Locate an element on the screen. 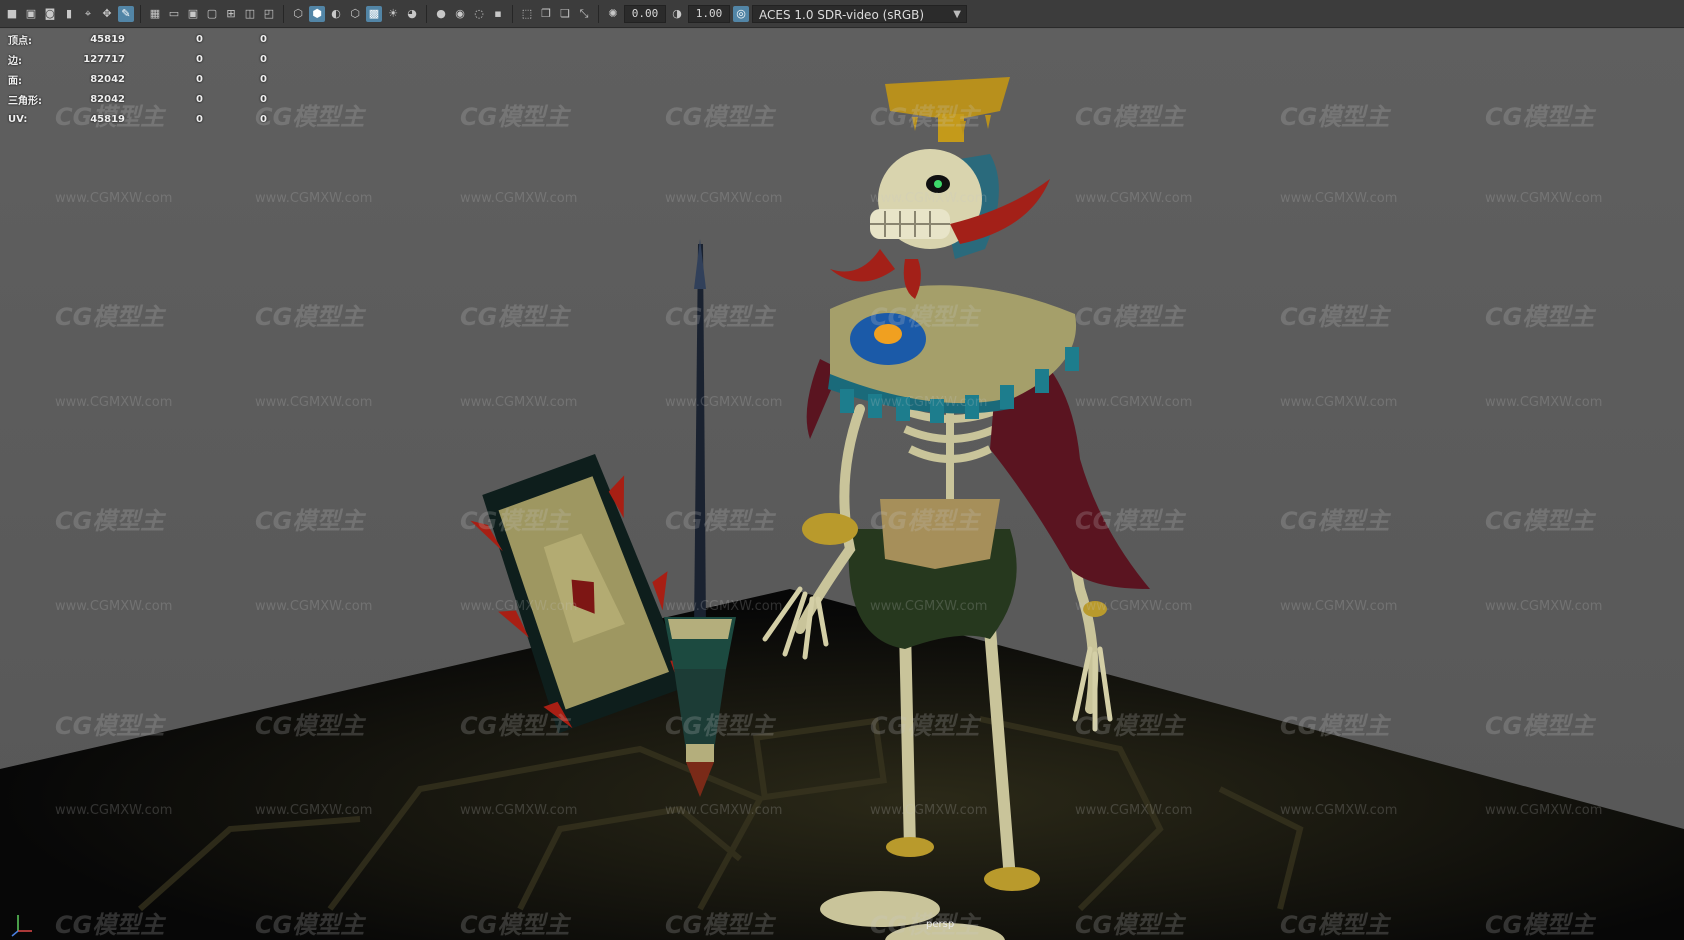 This screenshot has width=1684, height=940. hud-row: 顶点: 45819 0 0 is located at coordinates (137, 39).